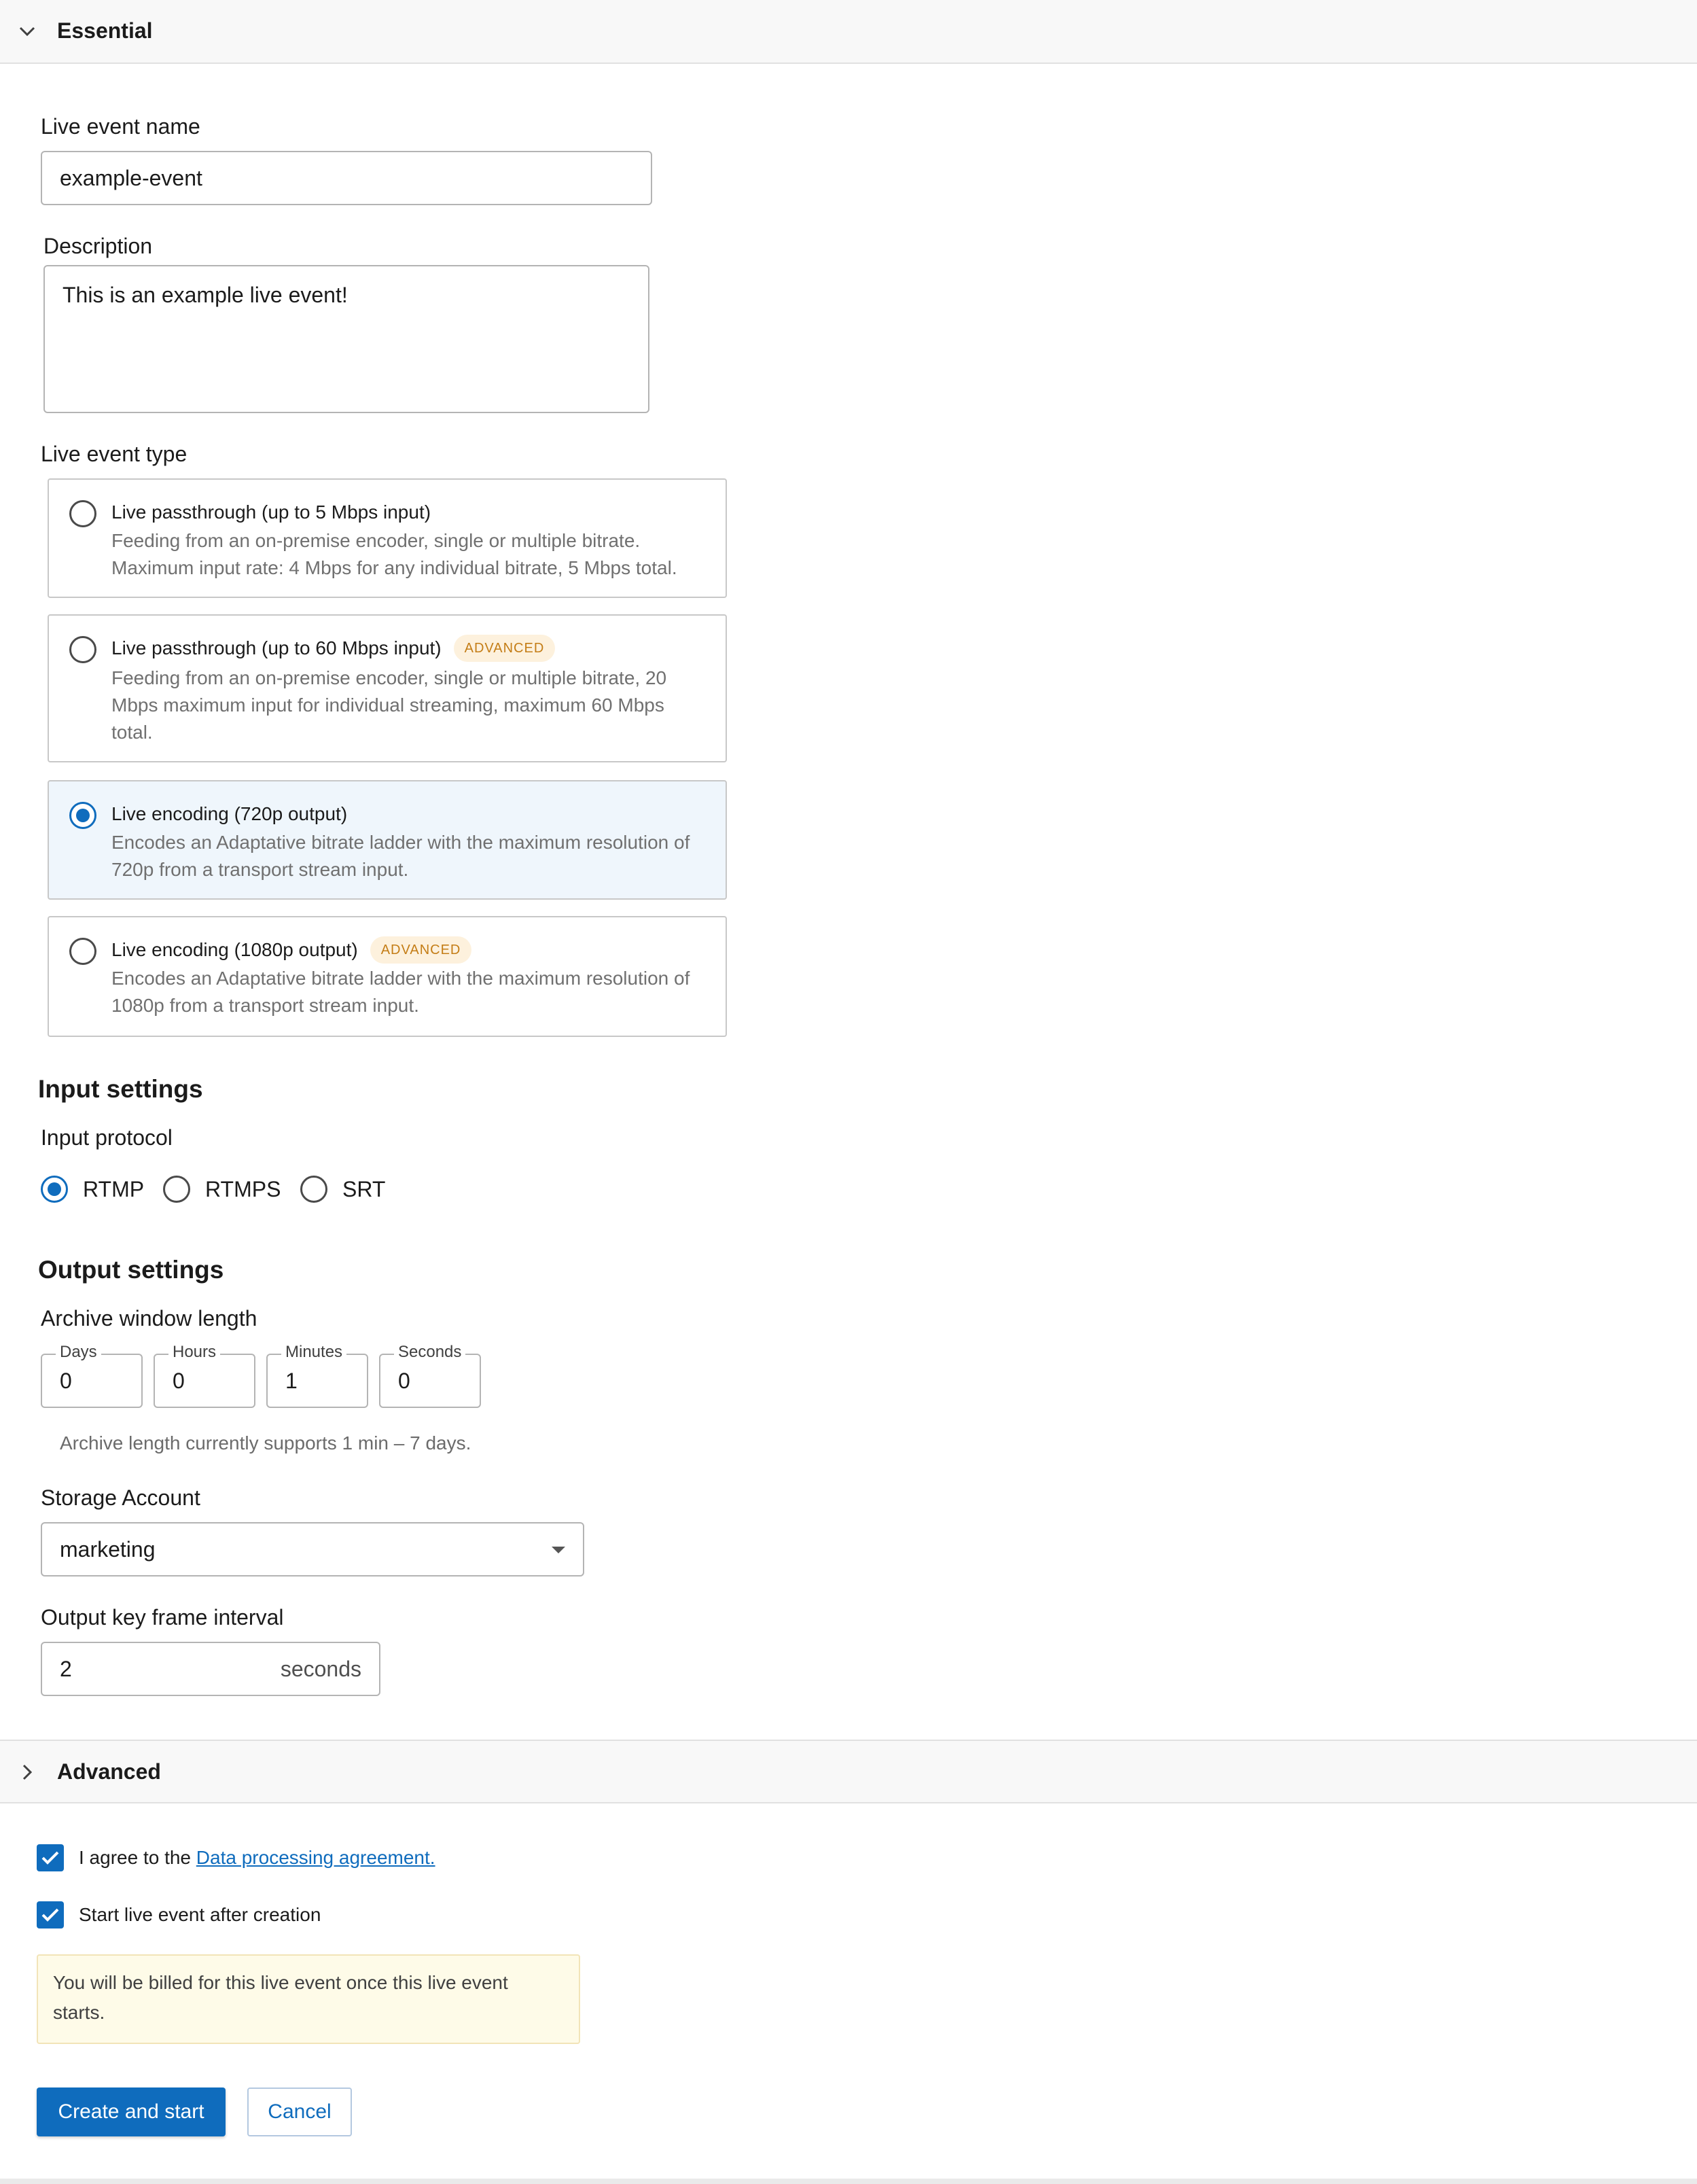 The height and width of the screenshot is (2184, 1697). I want to click on description-textarea: This is an example live event!, so click(346, 339).